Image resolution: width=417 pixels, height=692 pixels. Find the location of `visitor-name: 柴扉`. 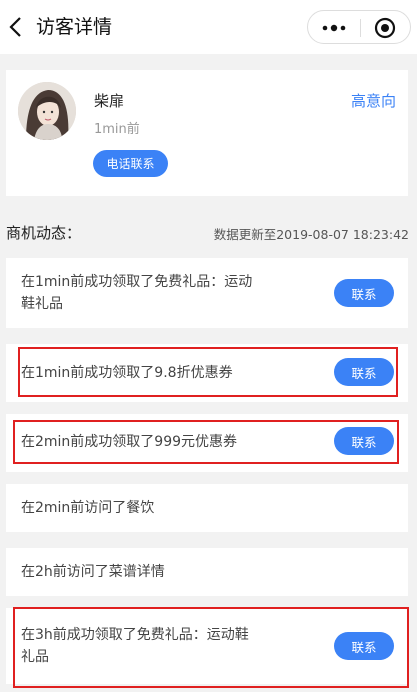

visitor-name: 柴扉 is located at coordinates (109, 101).